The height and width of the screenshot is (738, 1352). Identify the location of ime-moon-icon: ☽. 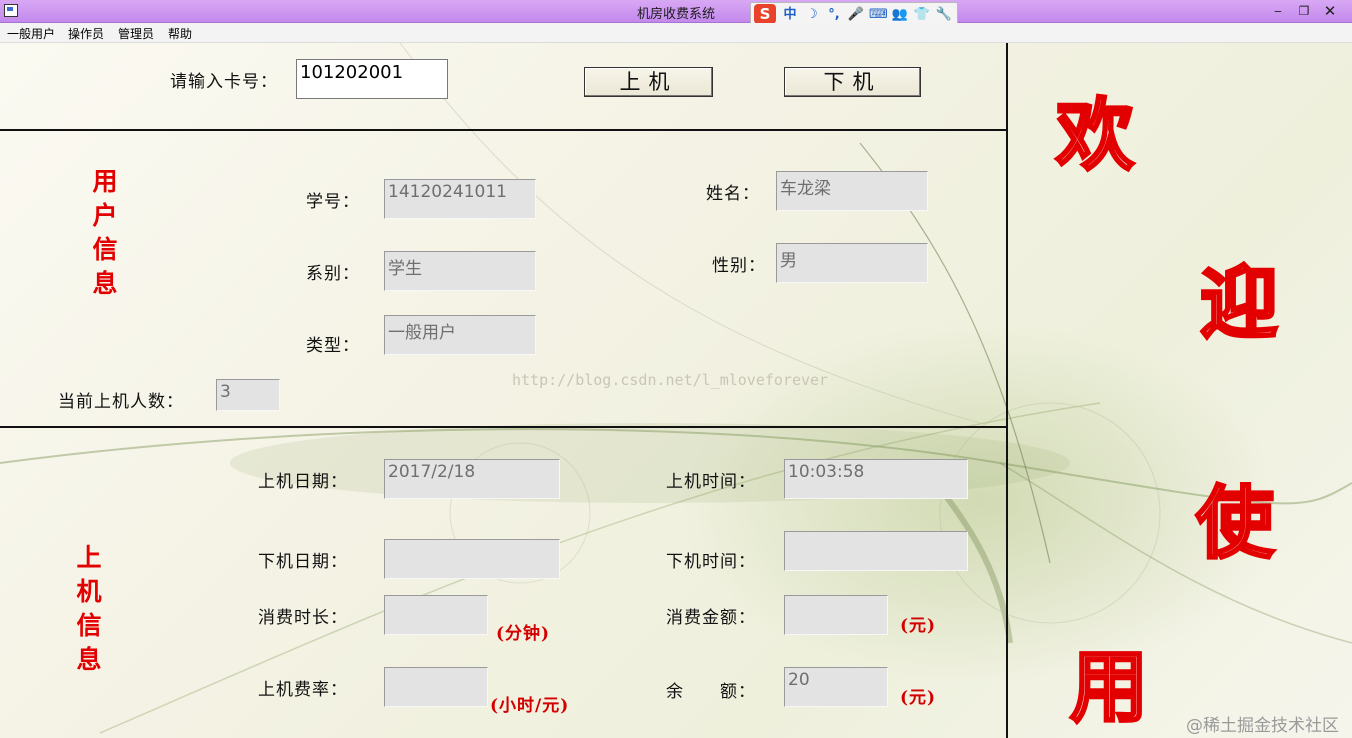
(812, 14).